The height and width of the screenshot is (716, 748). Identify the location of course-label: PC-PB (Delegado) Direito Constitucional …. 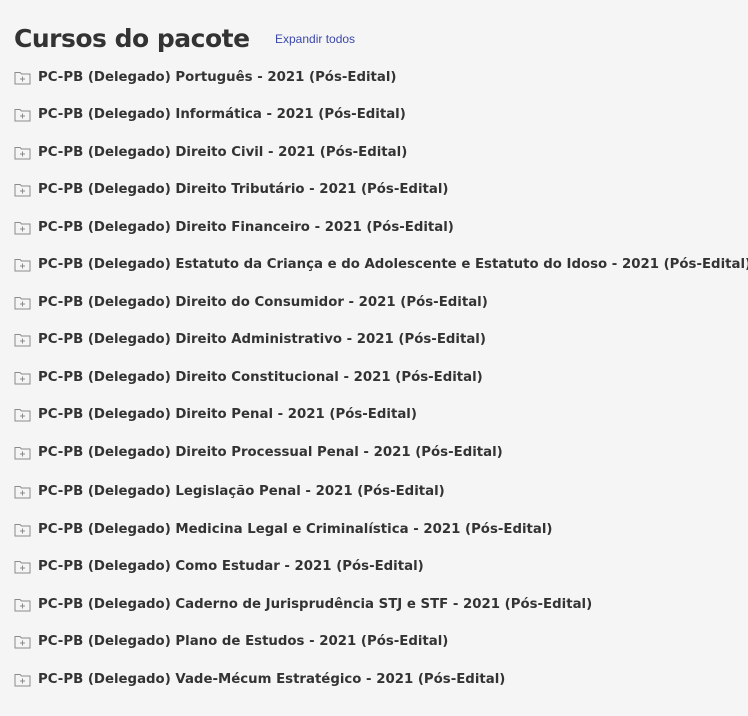
(260, 377).